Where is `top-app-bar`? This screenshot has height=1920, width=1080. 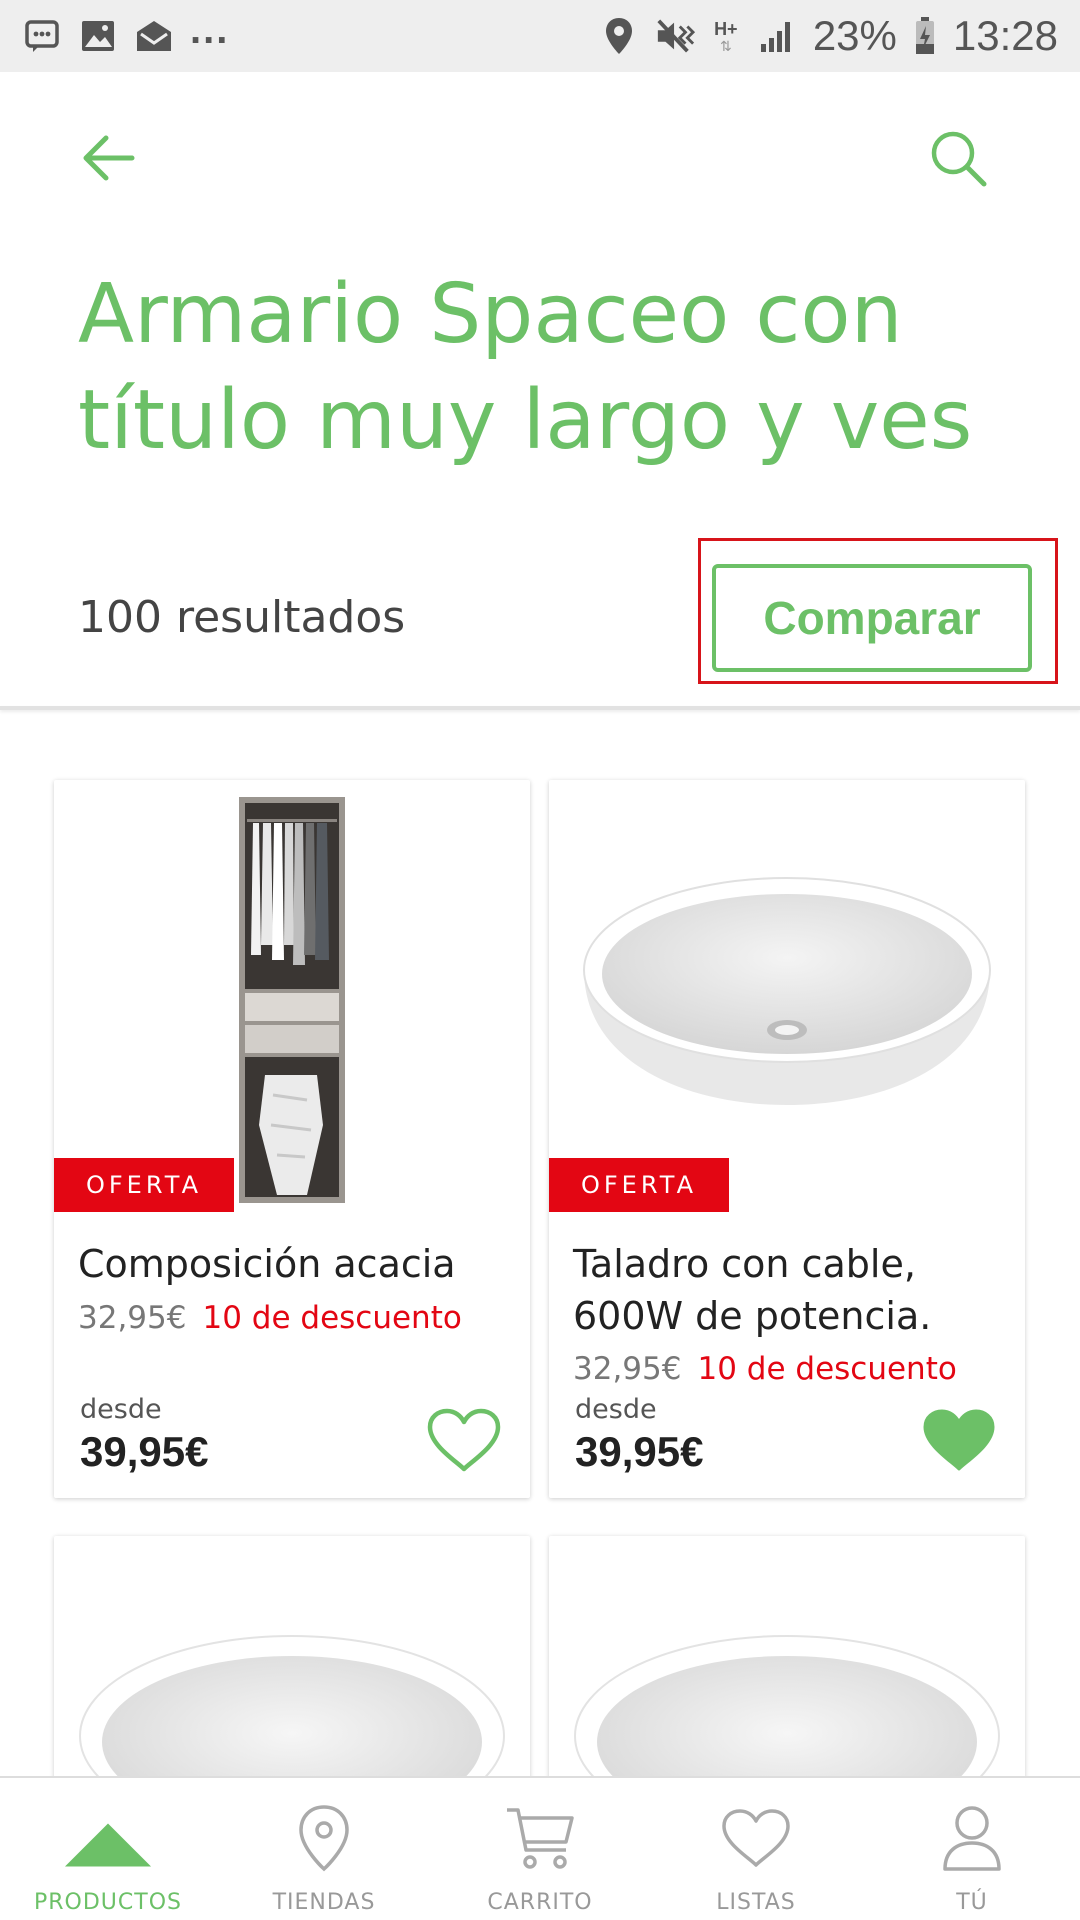 top-app-bar is located at coordinates (540, 157).